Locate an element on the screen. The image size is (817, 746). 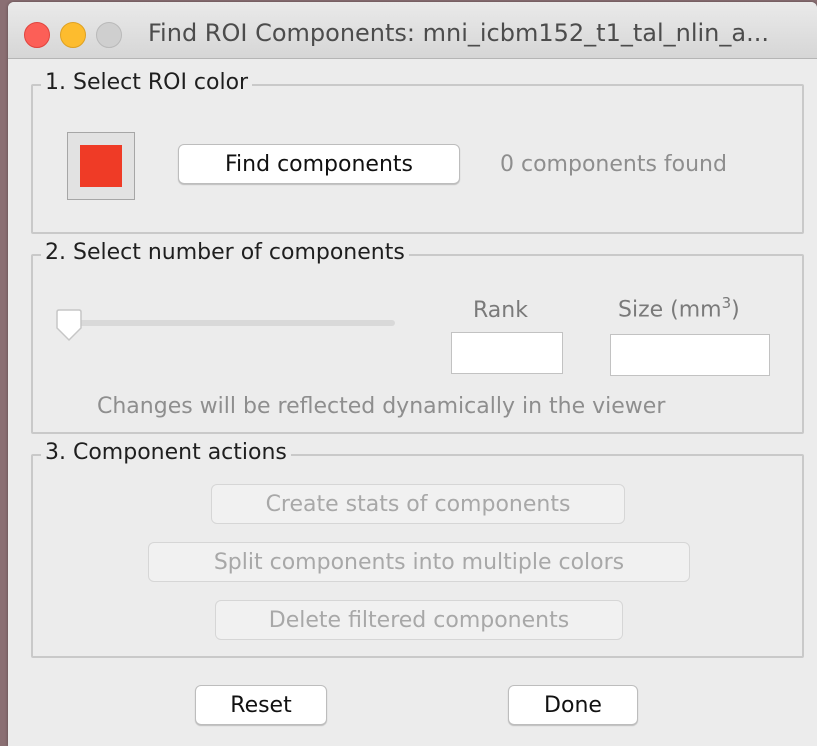
roi-color-swatch is located at coordinates (101, 166).